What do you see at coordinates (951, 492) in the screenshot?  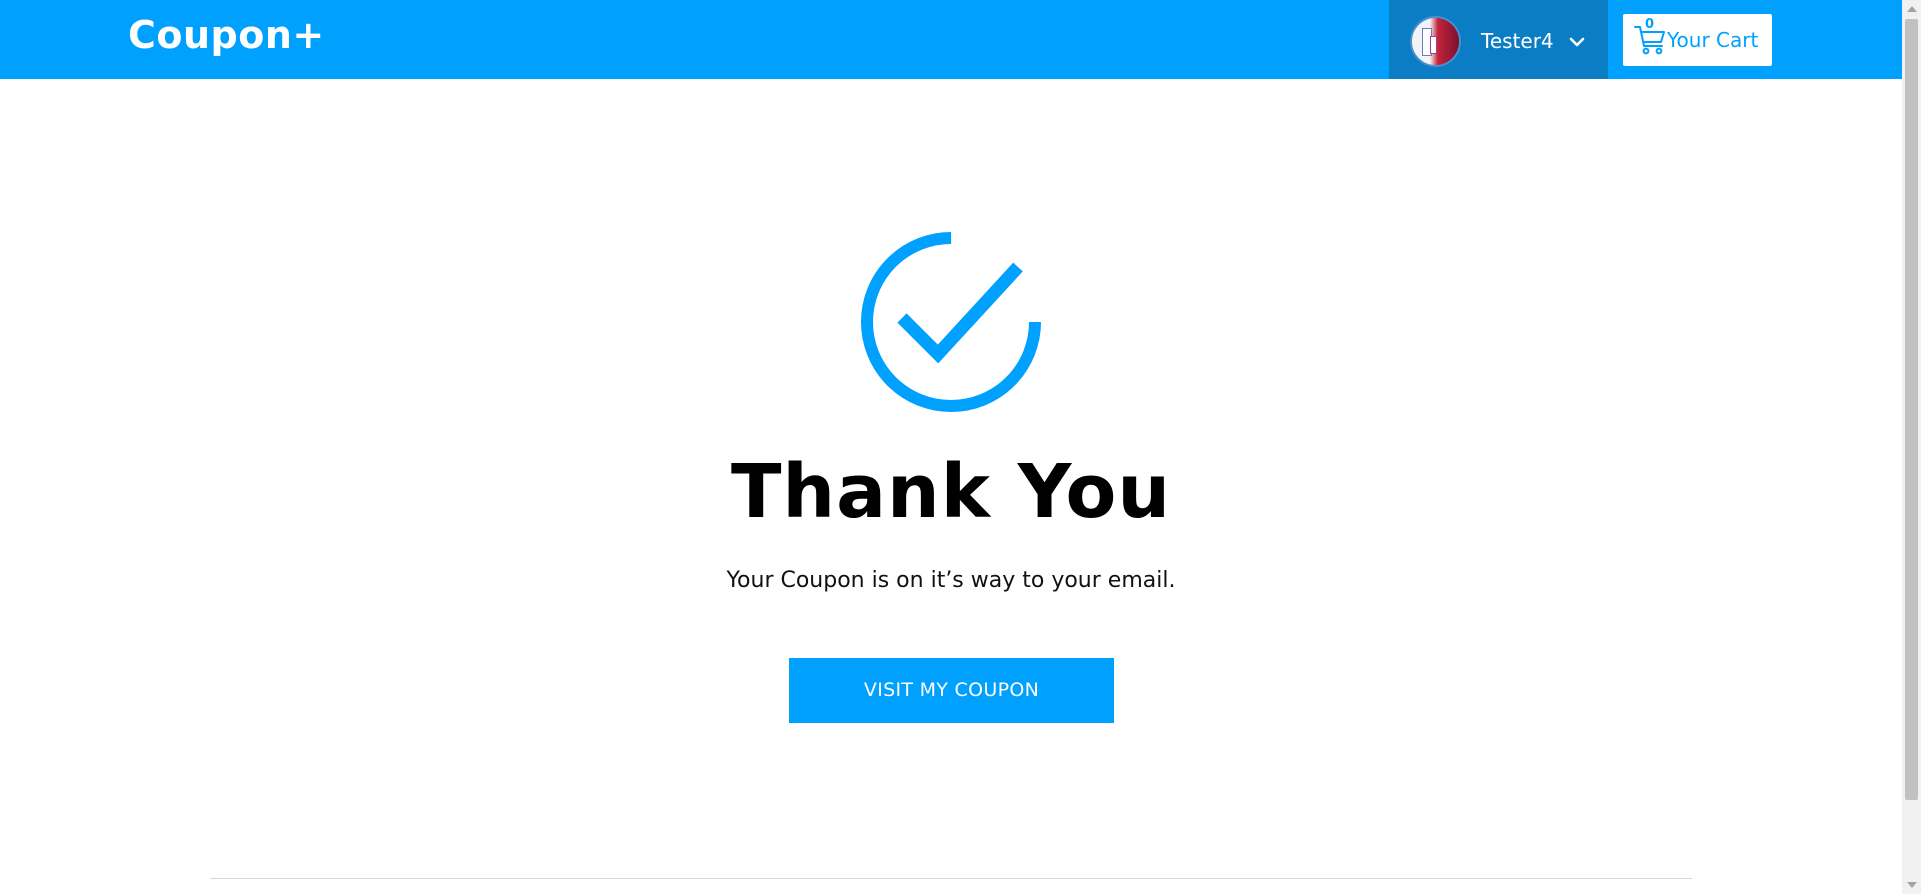 I see `page-title: Thank You` at bounding box center [951, 492].